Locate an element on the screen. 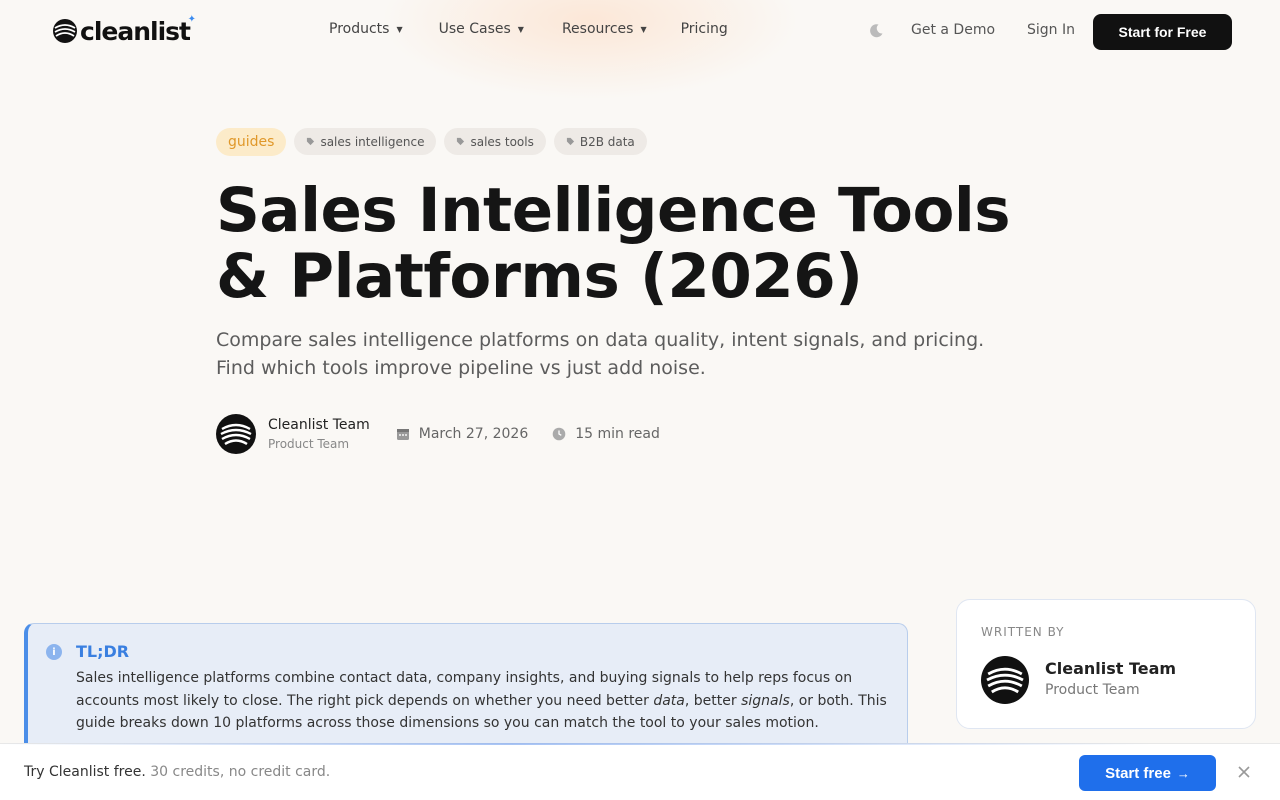 This screenshot has height=800, width=1280. title-line-2: & Platforms (2026) is located at coordinates (539, 276).